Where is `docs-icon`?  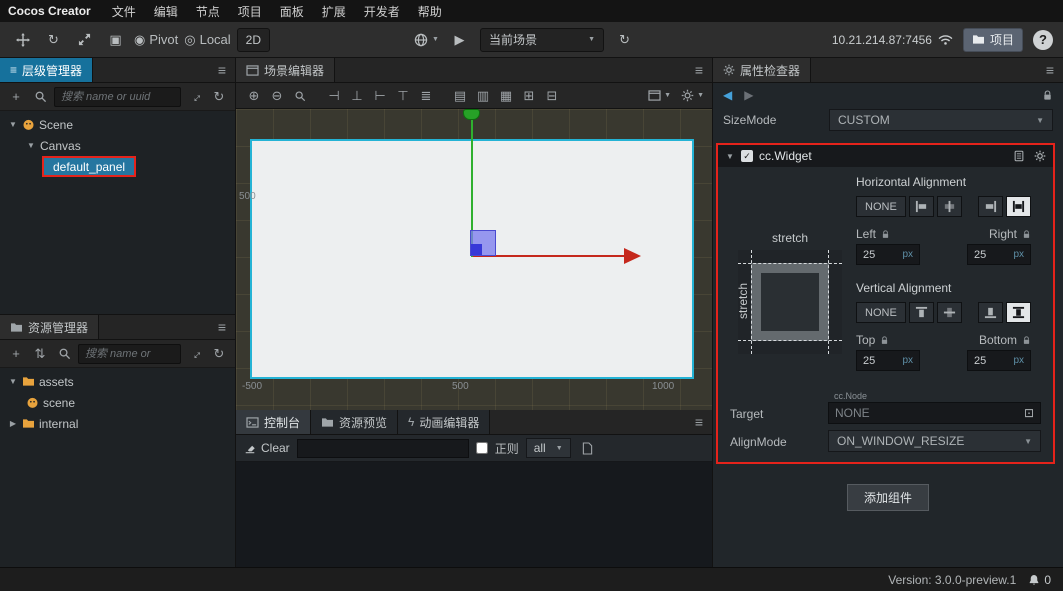 docs-icon is located at coordinates (1019, 156).